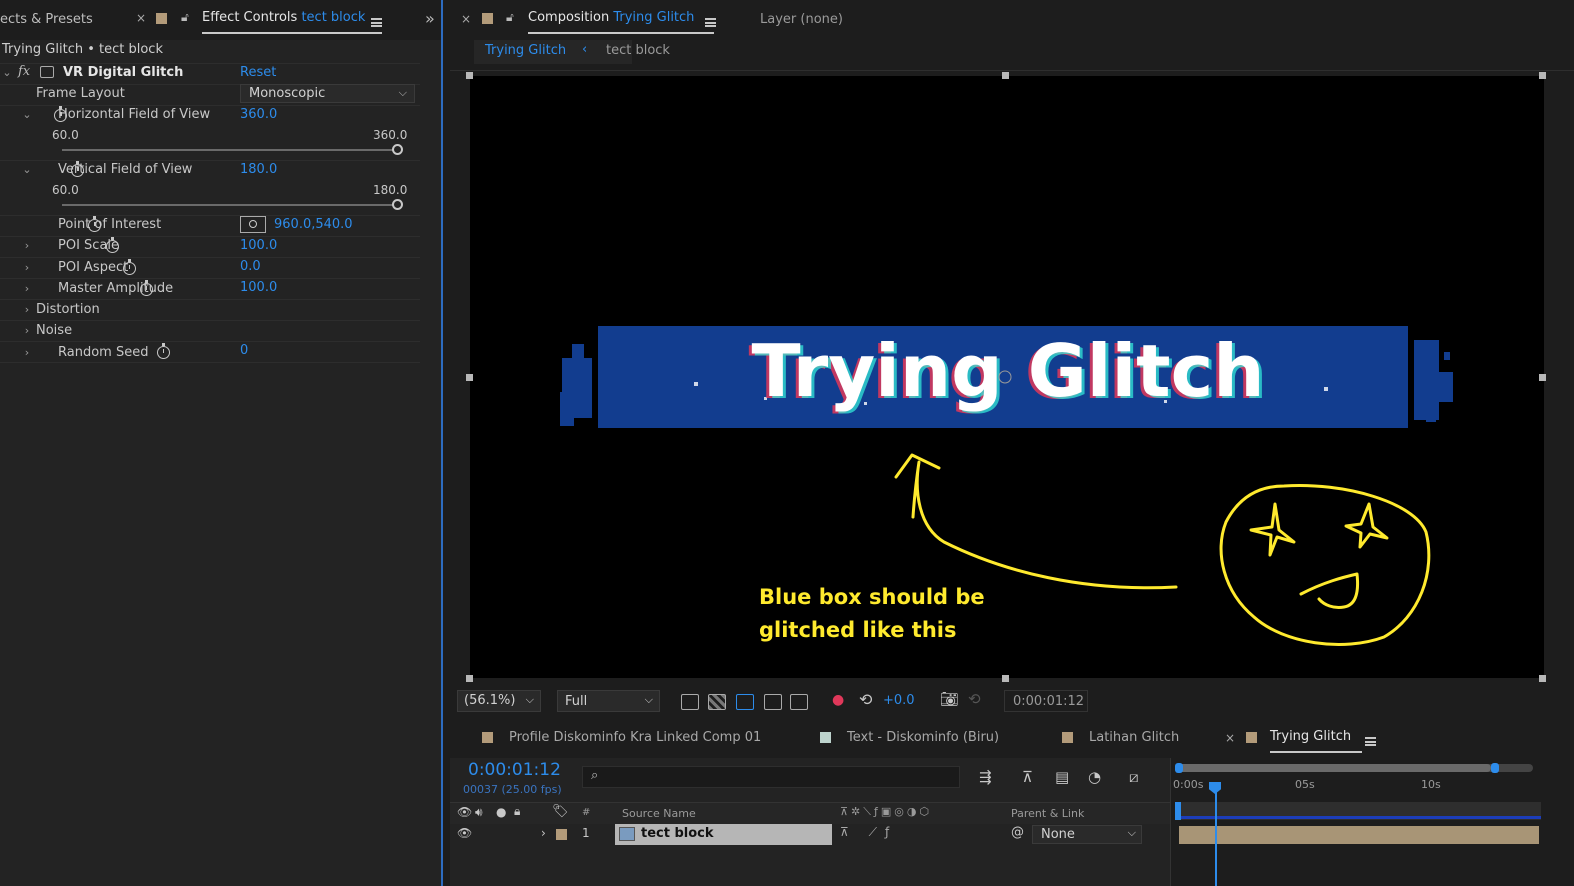 This screenshot has height=886, width=1574. I want to click on mask-visibility-icon, so click(745, 702).